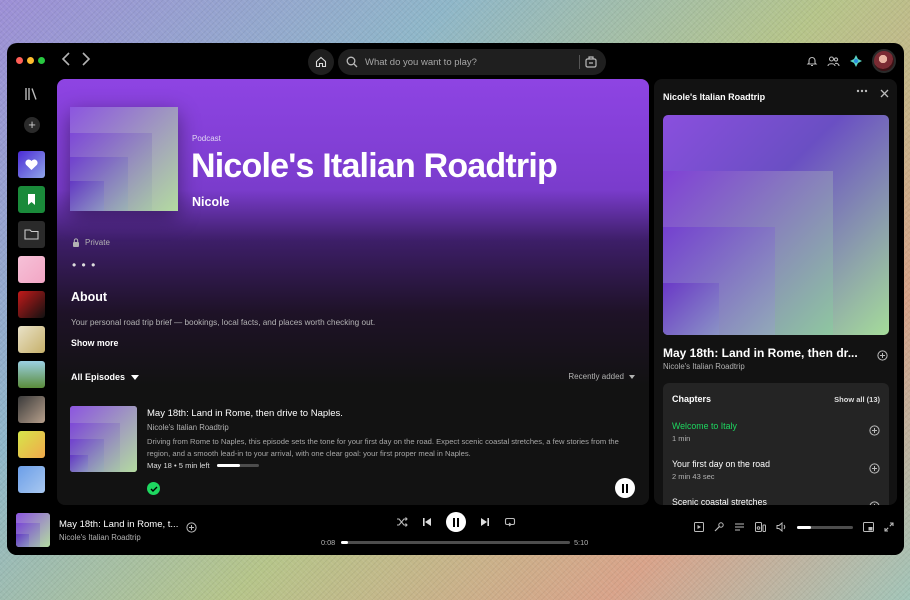 The width and height of the screenshot is (910, 600). What do you see at coordinates (681, 438) in the screenshot?
I see `chapter-duration: 1 min` at bounding box center [681, 438].